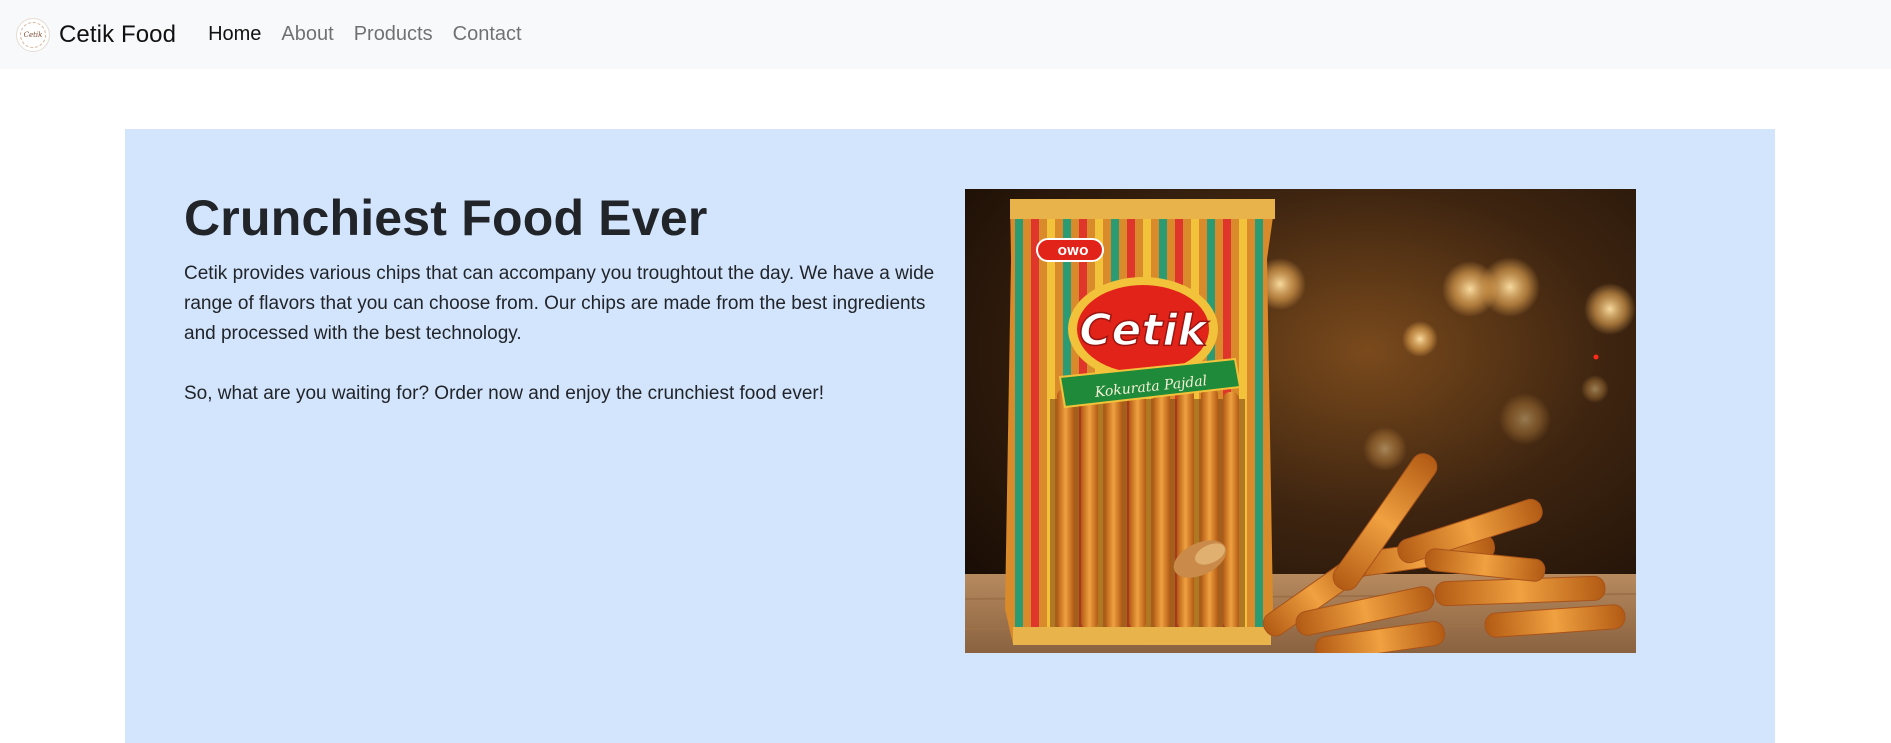 The height and width of the screenshot is (743, 1891). What do you see at coordinates (1144, 330) in the screenshot?
I see `package-brand-text: Cetik` at bounding box center [1144, 330].